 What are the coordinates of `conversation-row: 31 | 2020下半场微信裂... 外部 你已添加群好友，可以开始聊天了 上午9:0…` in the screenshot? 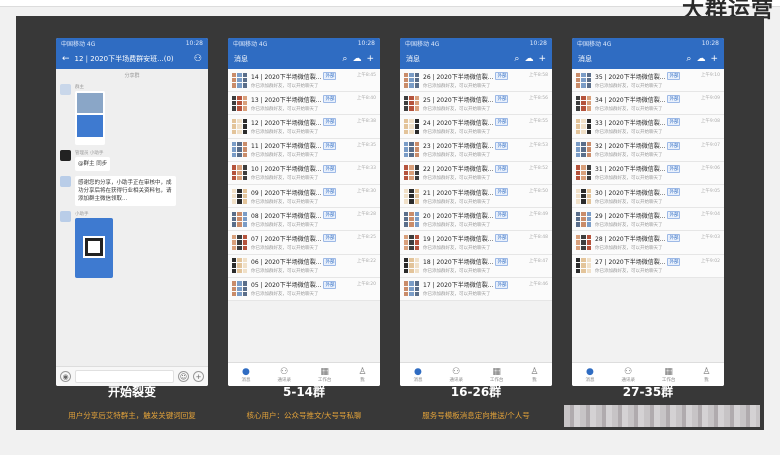 It's located at (648, 173).